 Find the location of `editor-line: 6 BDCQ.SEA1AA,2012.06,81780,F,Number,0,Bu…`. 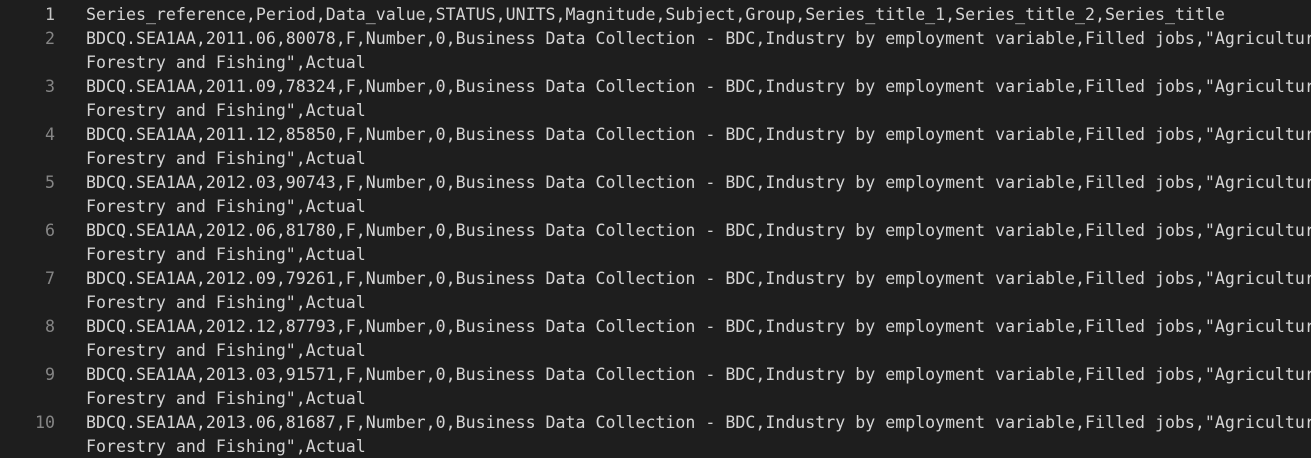

editor-line: 6 BDCQ.SEA1AA,2012.06,81780,F,Number,0,Bu… is located at coordinates (655, 243).